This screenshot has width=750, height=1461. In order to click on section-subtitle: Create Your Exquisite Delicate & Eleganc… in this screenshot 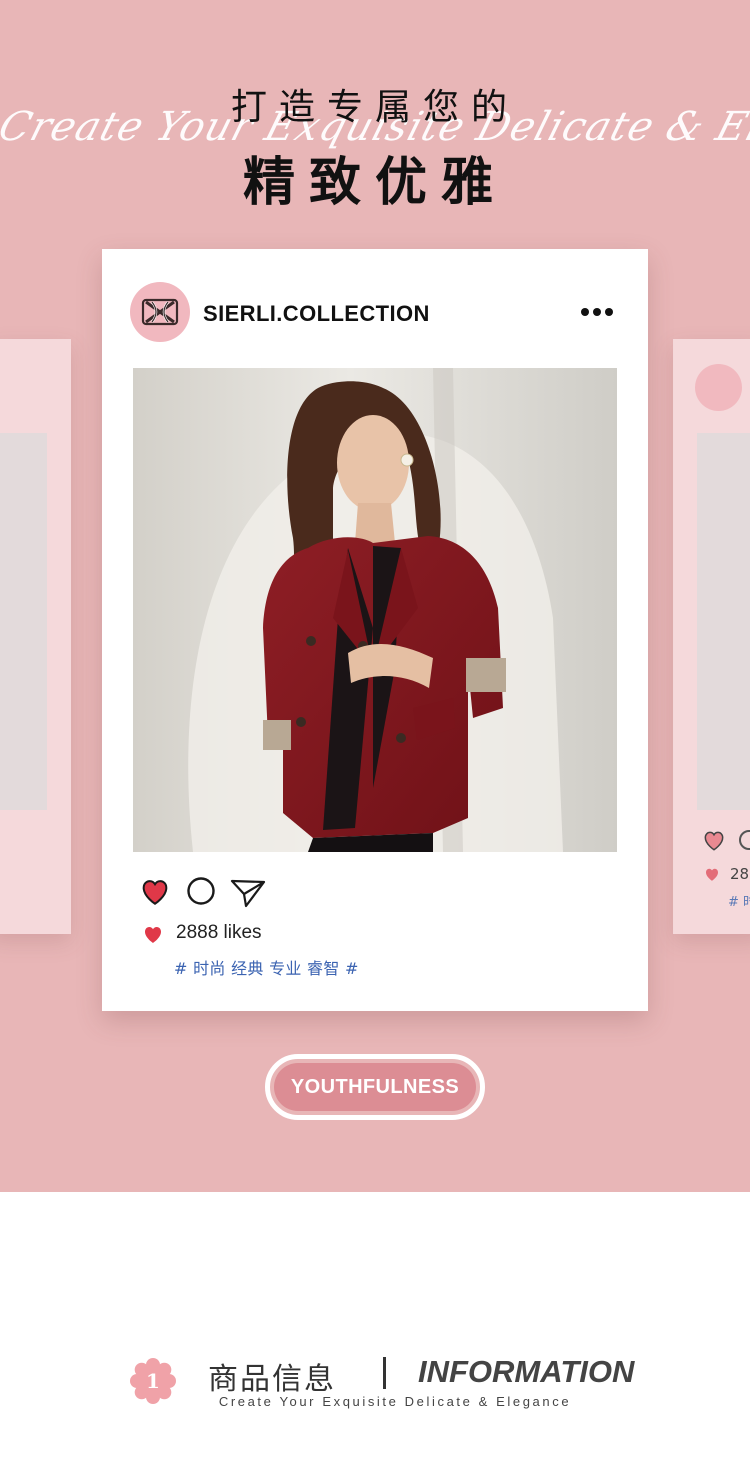, I will do `click(395, 1401)`.